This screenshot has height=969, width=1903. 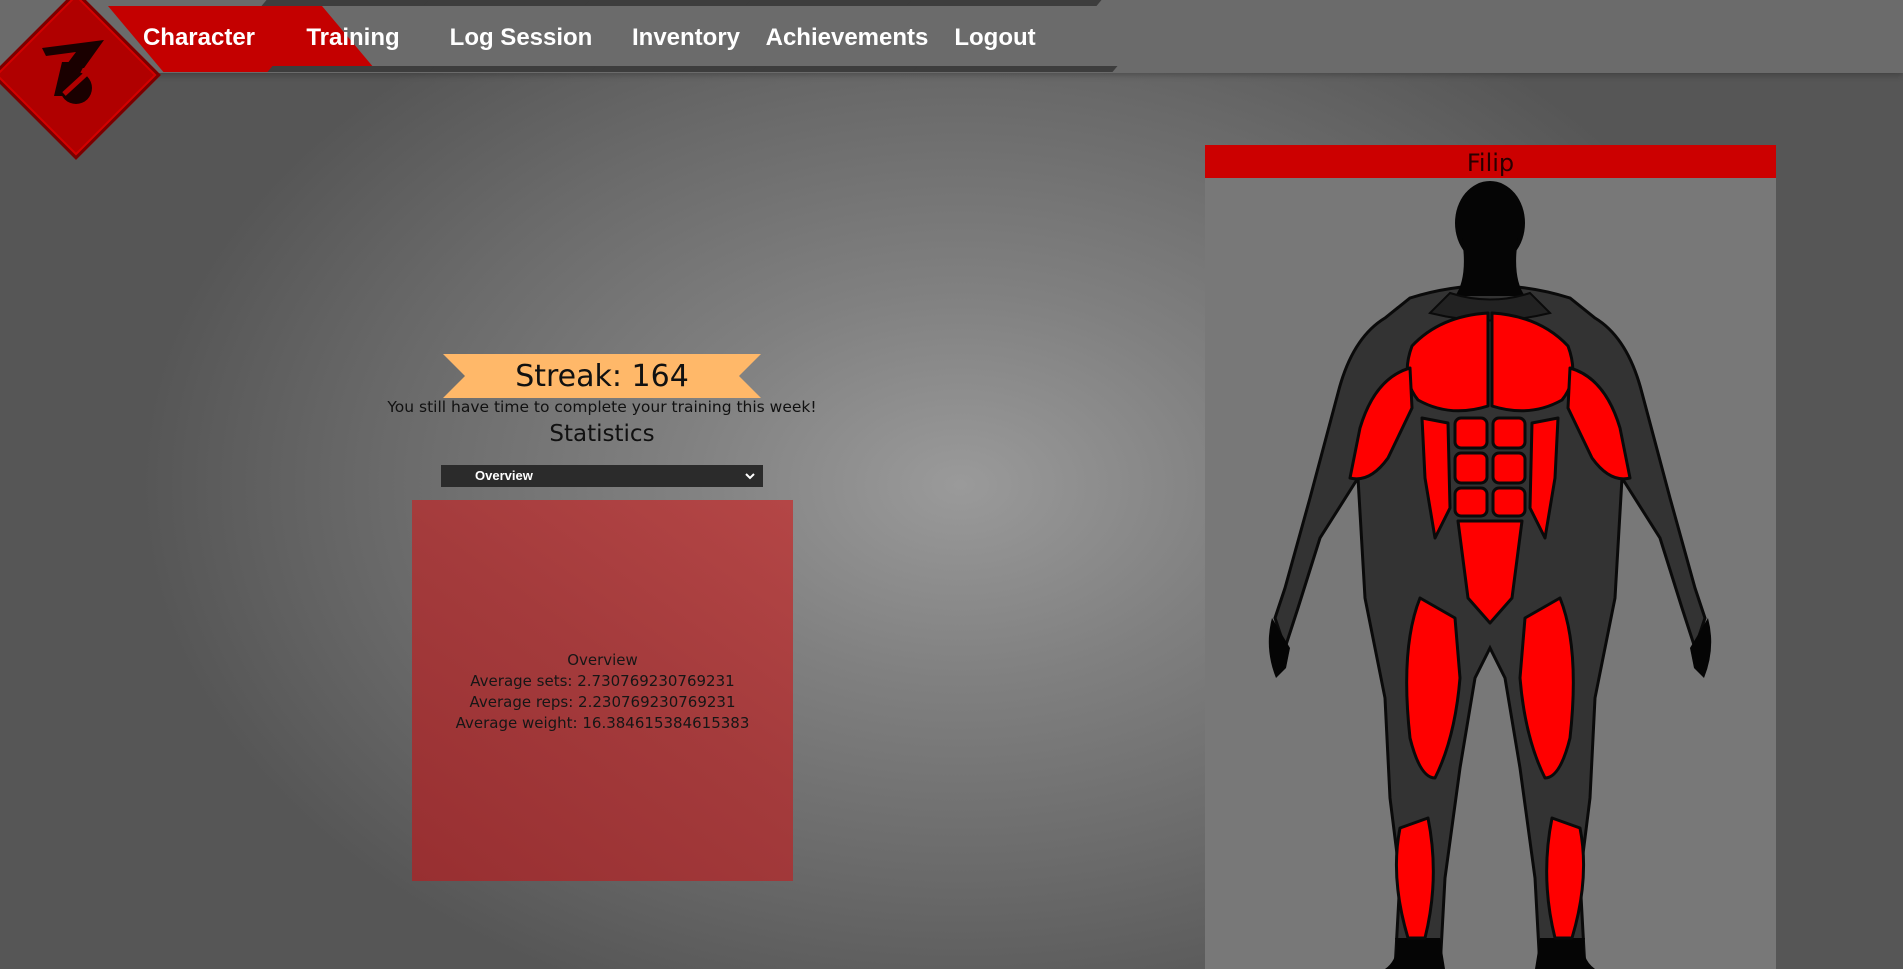 What do you see at coordinates (750, 476) in the screenshot?
I see `chevron-down-icon` at bounding box center [750, 476].